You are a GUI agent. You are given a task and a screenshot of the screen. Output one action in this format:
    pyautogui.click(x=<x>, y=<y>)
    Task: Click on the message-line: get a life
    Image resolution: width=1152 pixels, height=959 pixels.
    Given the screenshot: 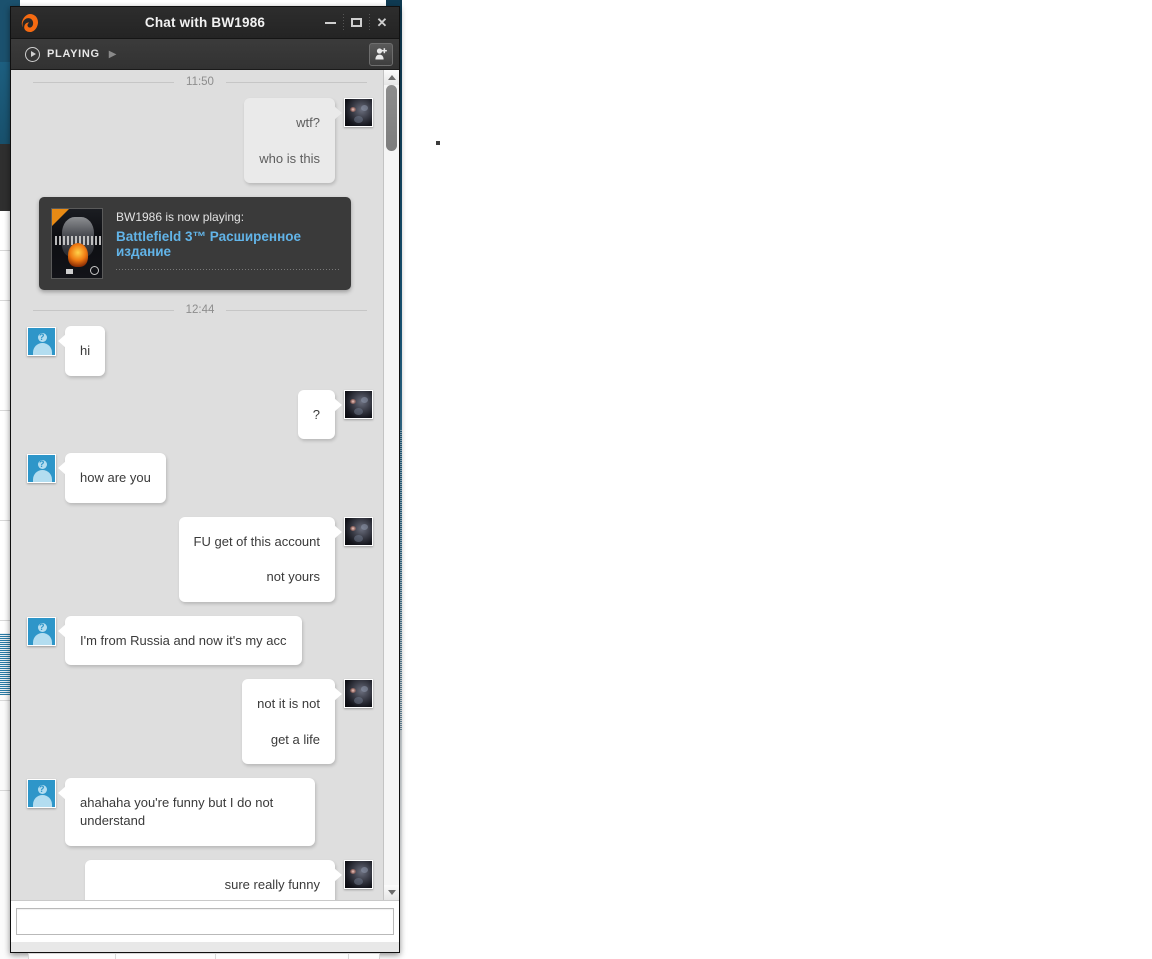 What is the action you would take?
    pyautogui.click(x=295, y=739)
    